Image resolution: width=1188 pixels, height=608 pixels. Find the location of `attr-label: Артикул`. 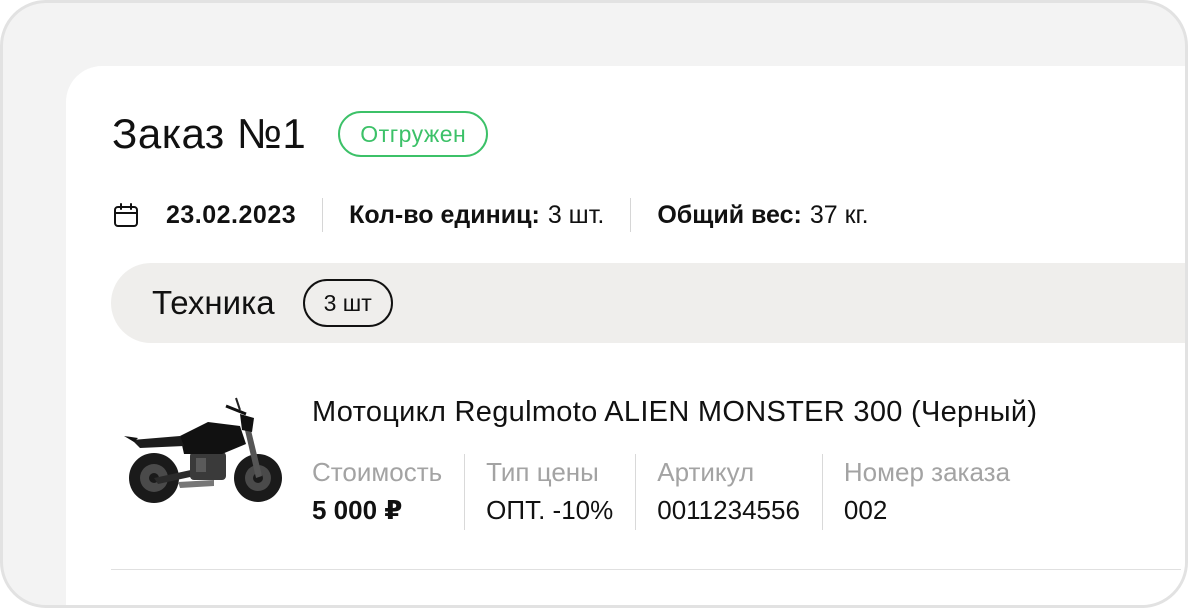

attr-label: Артикул is located at coordinates (706, 472).